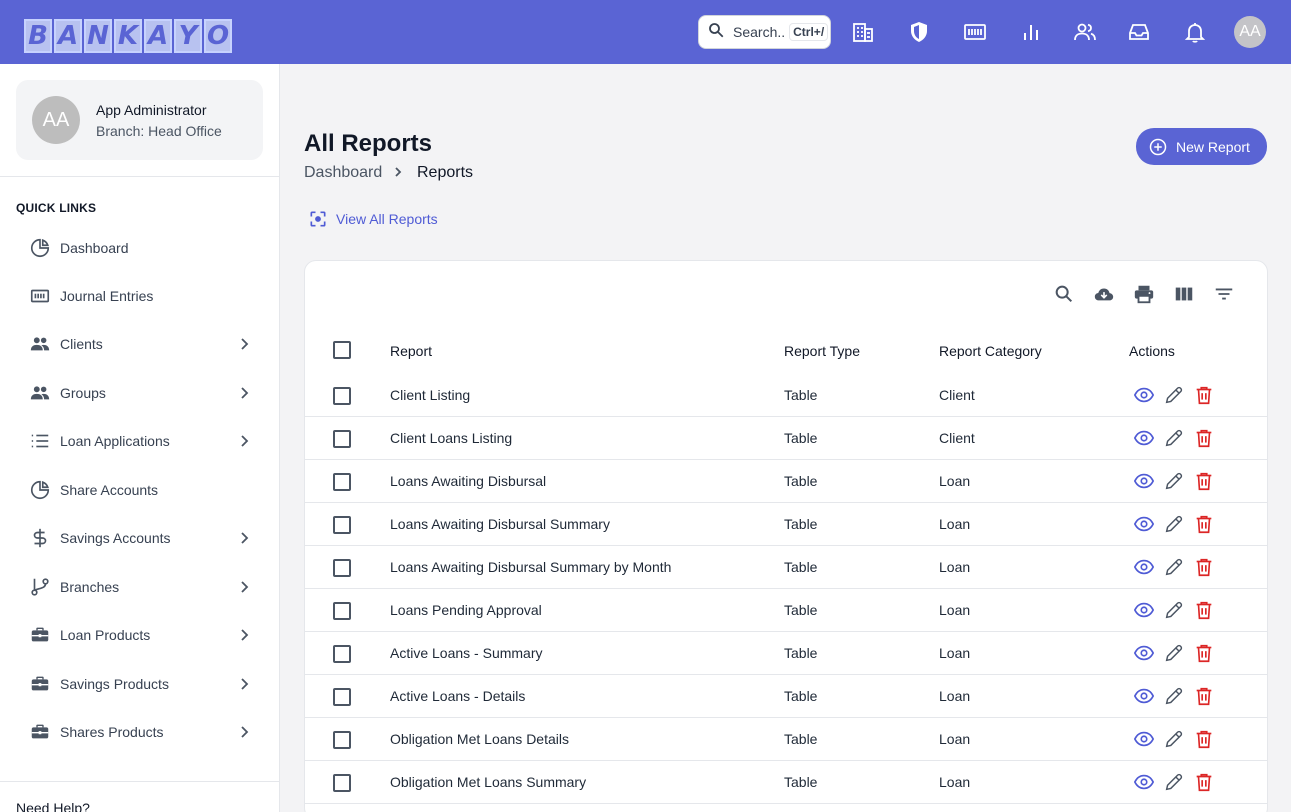 The image size is (1291, 812). I want to click on inbox-icon, so click(1139, 32).